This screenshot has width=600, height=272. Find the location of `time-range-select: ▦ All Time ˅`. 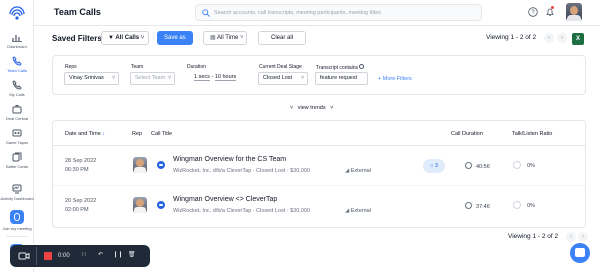

time-range-select: ▦ All Time ˅ is located at coordinates (225, 38).